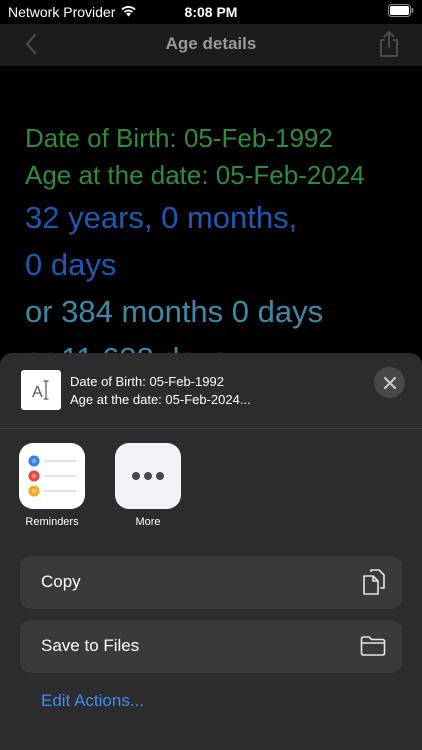 This screenshot has width=422, height=750. Describe the element at coordinates (100, 485) in the screenshot. I see `share-apps-row: Reminders More` at that location.